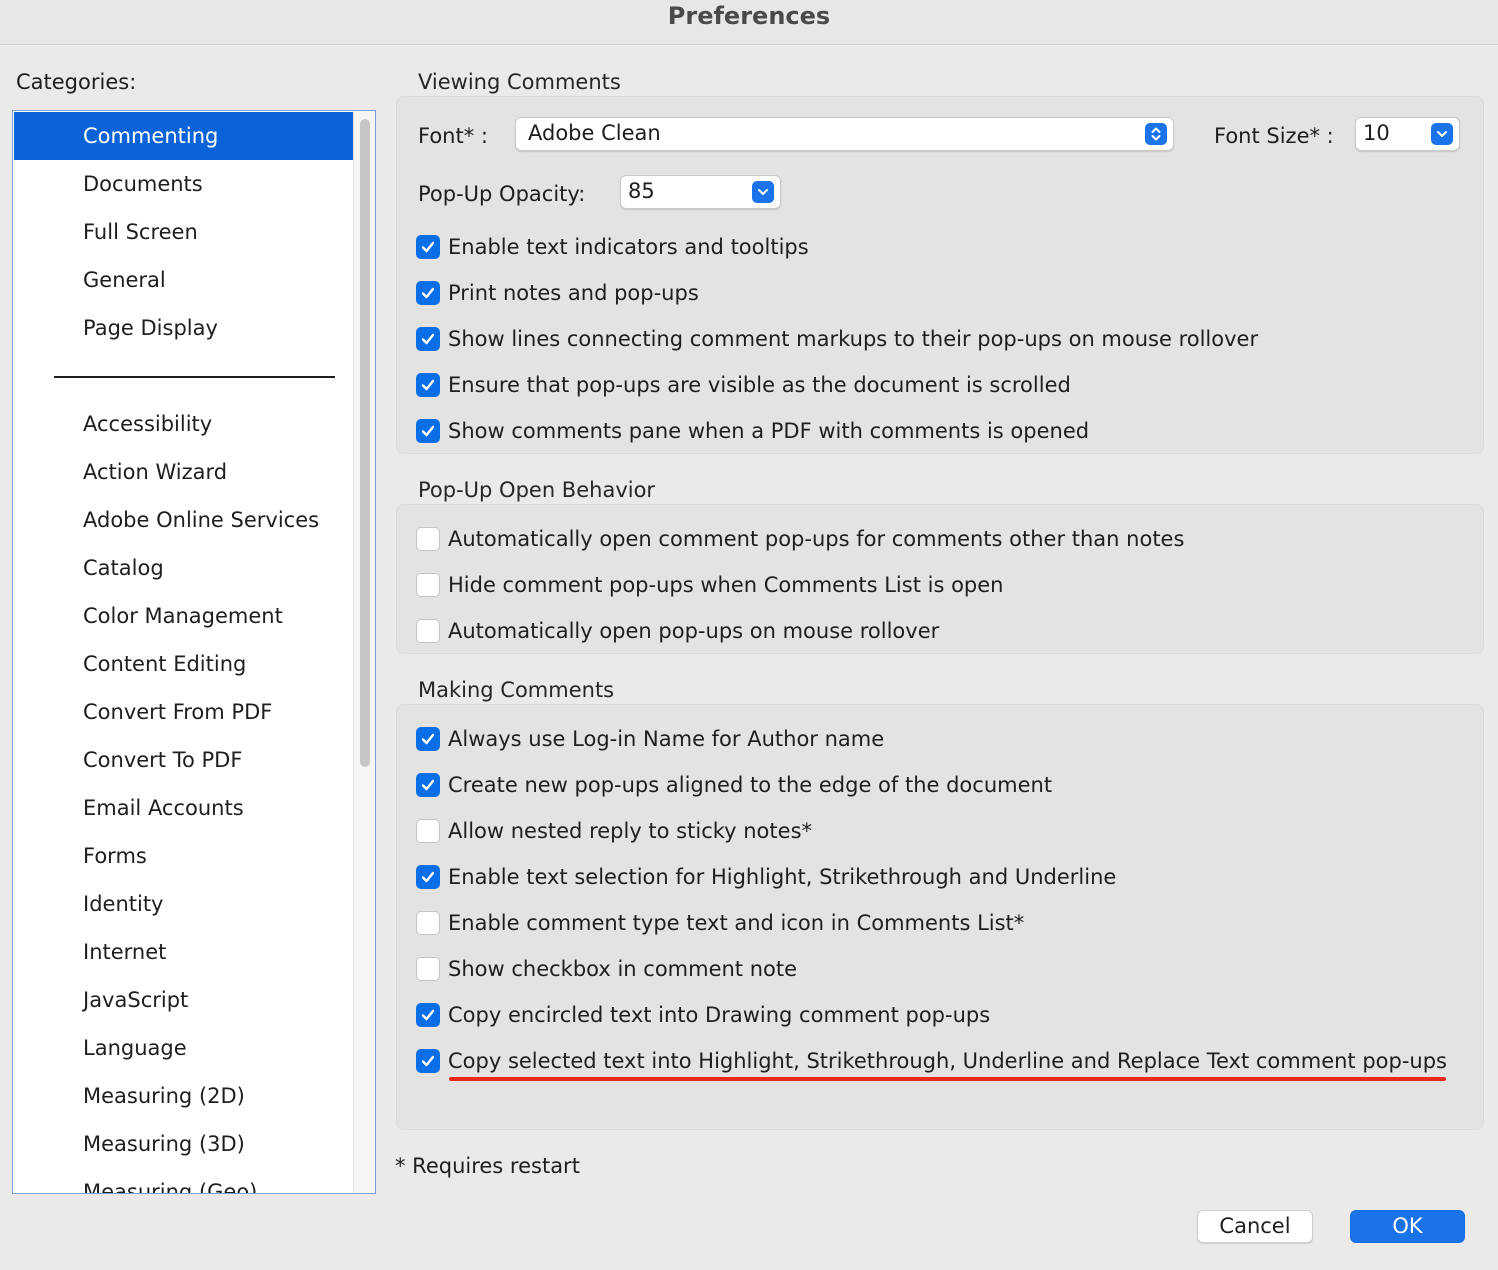 This screenshot has height=1270, width=1498. I want to click on requires-restart-note: * Requires restart, so click(487, 1166).